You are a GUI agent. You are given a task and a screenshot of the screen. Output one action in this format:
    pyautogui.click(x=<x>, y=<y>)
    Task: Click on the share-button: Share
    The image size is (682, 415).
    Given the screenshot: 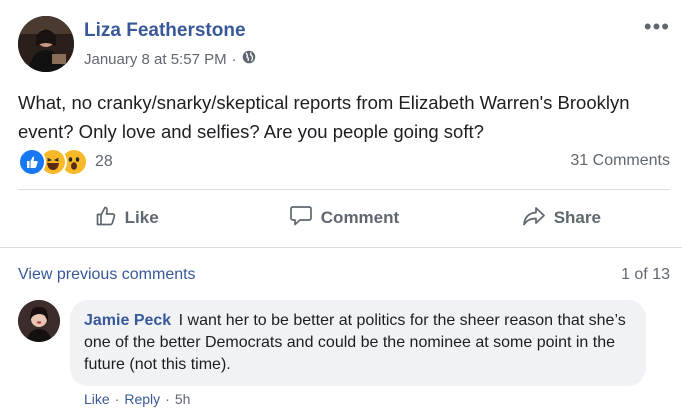 What is the action you would take?
    pyautogui.click(x=561, y=218)
    